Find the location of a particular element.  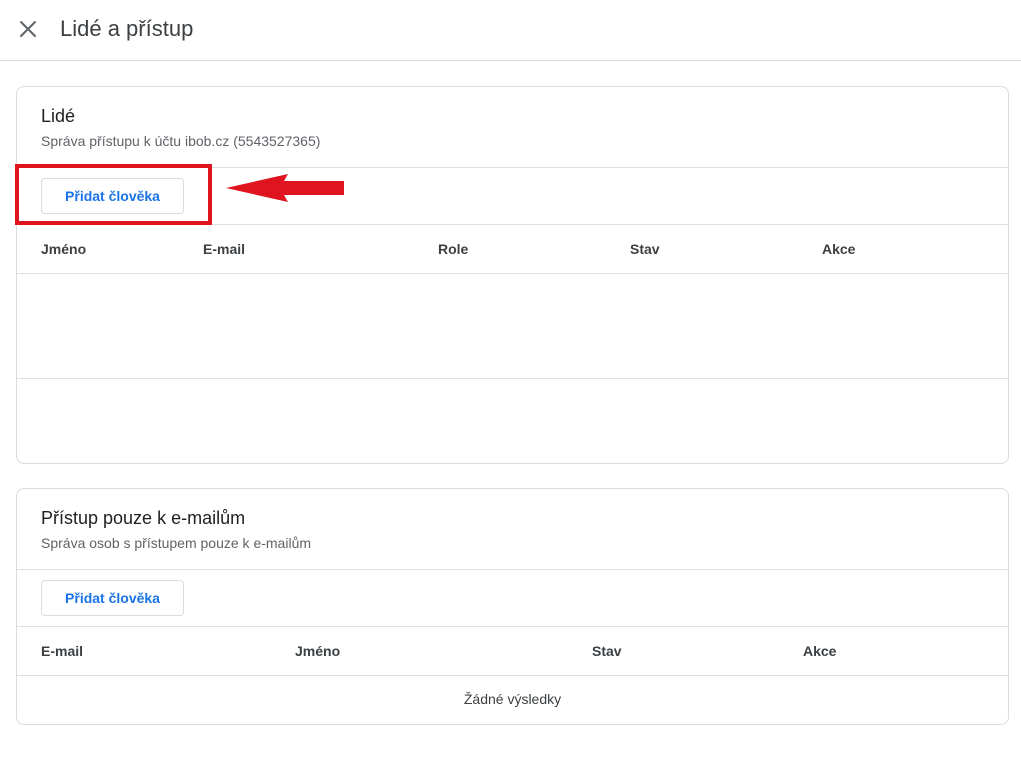

column-header-role: Role is located at coordinates (453, 249).